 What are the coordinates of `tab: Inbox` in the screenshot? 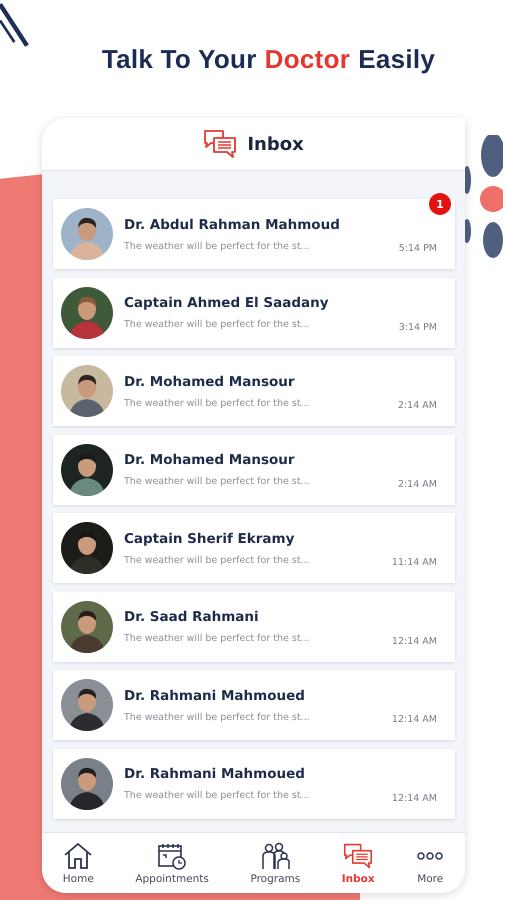 It's located at (358, 863).